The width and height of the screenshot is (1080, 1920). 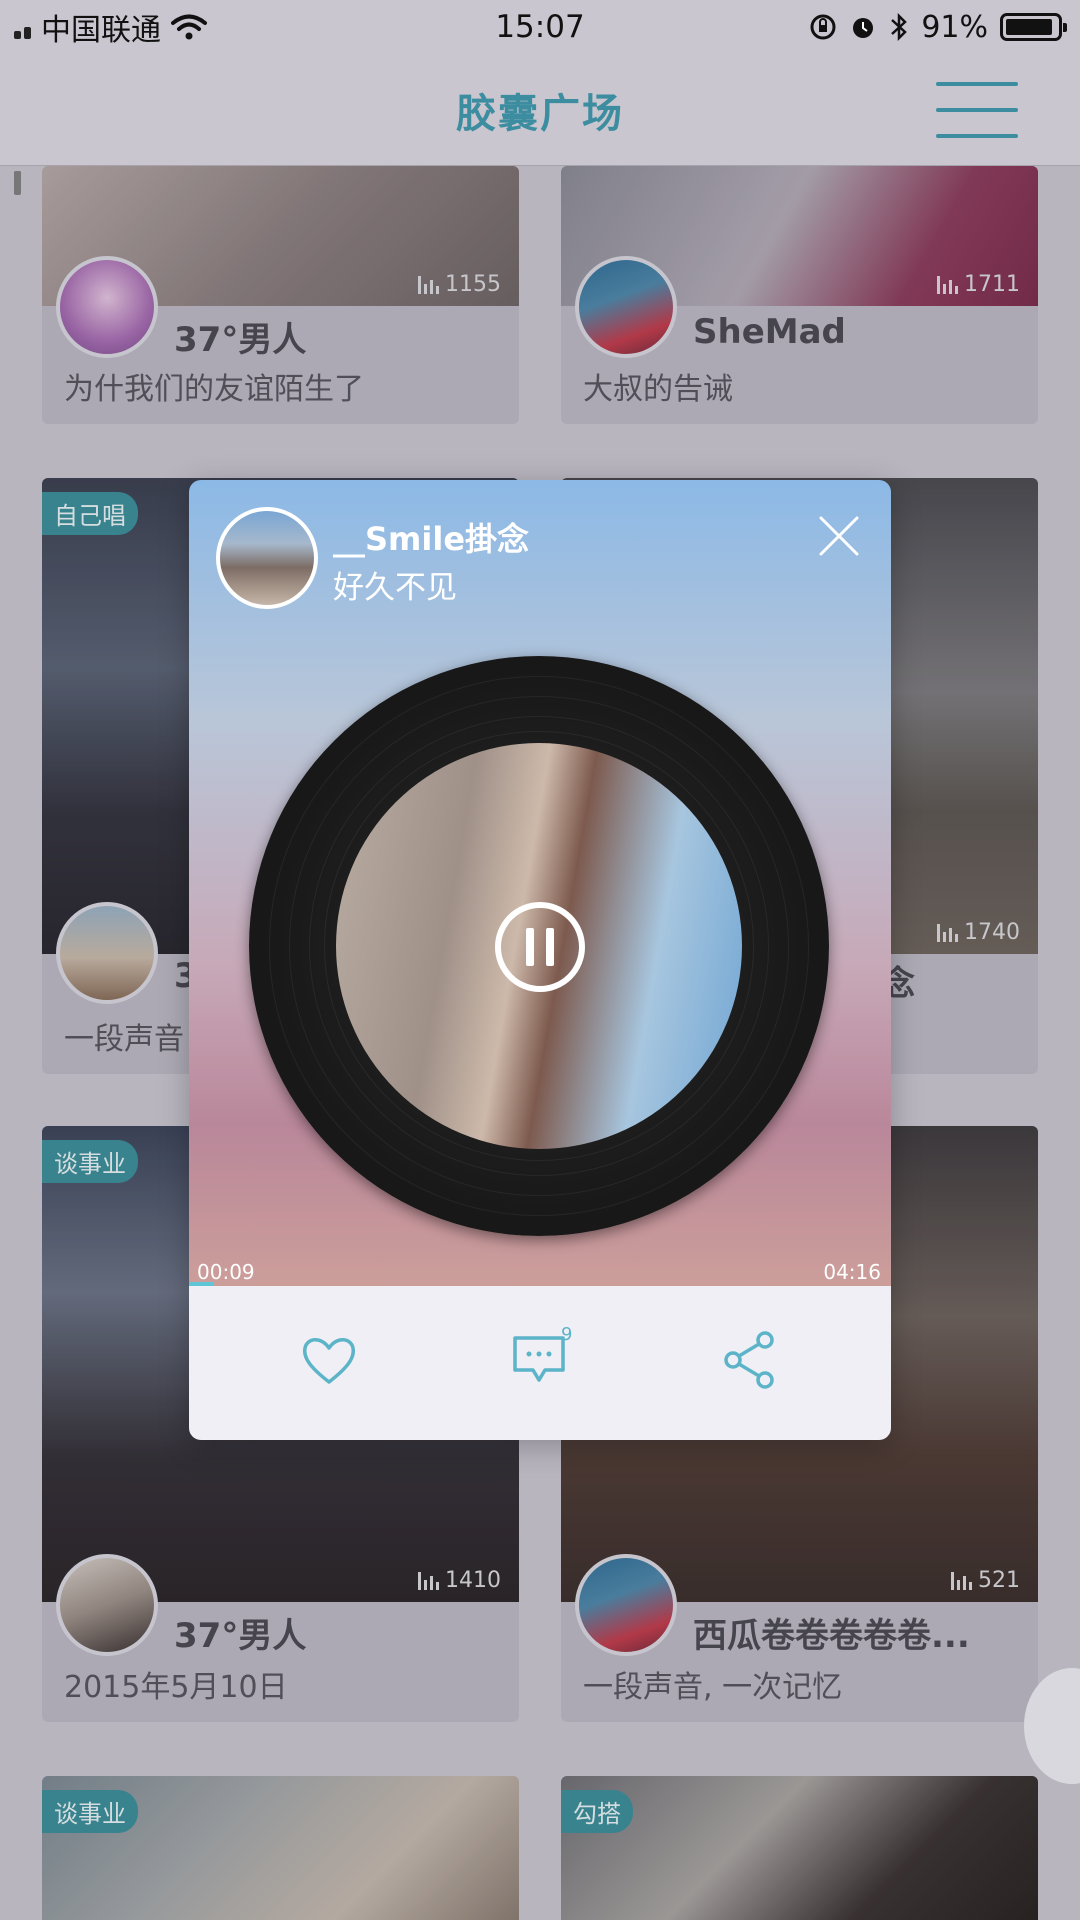 I want to click on navbar: 胶囊广场, so click(x=540, y=110).